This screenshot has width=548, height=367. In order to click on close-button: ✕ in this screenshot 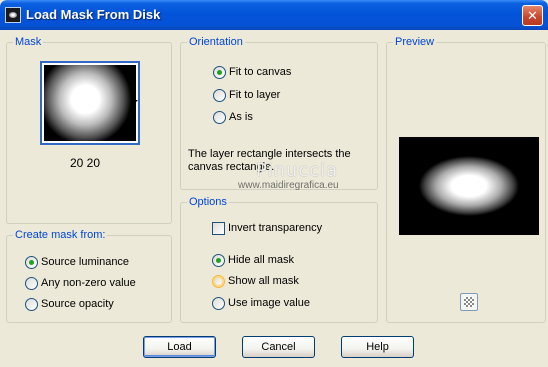, I will do `click(532, 15)`.